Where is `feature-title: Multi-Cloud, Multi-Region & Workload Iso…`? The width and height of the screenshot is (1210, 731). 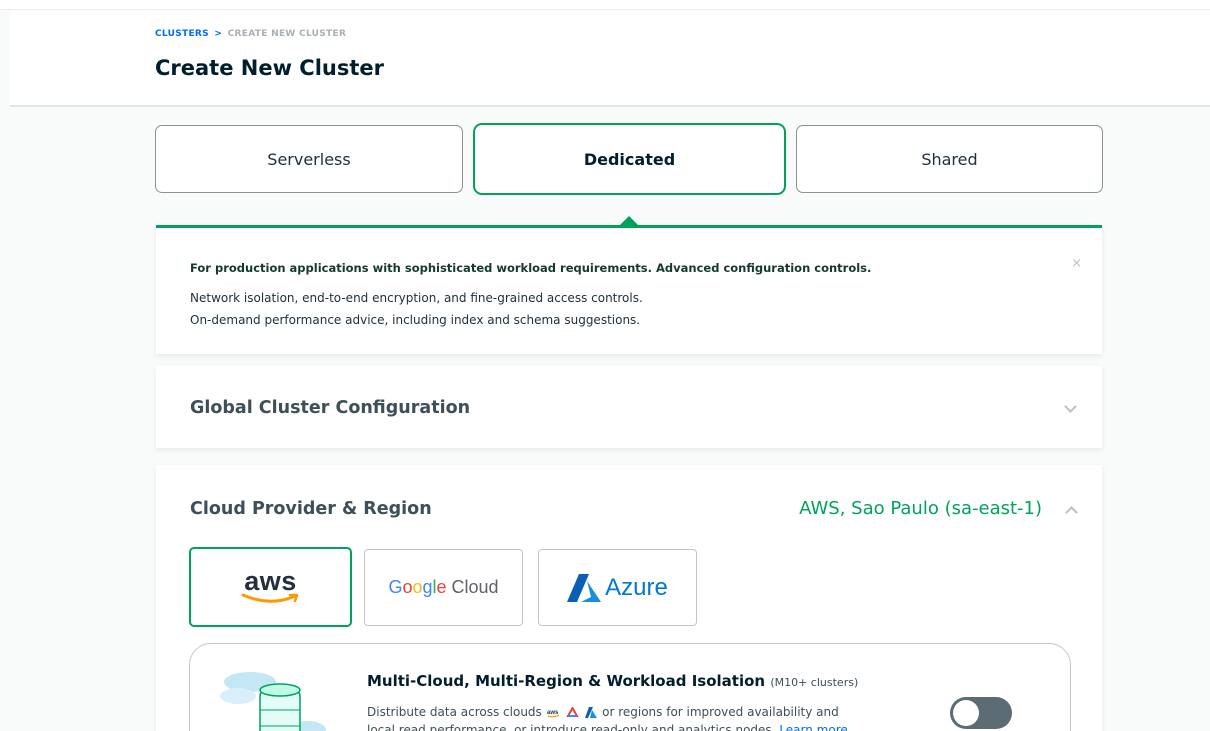
feature-title: Multi-Cloud, Multi-Region & Workload Iso… is located at coordinates (612, 681).